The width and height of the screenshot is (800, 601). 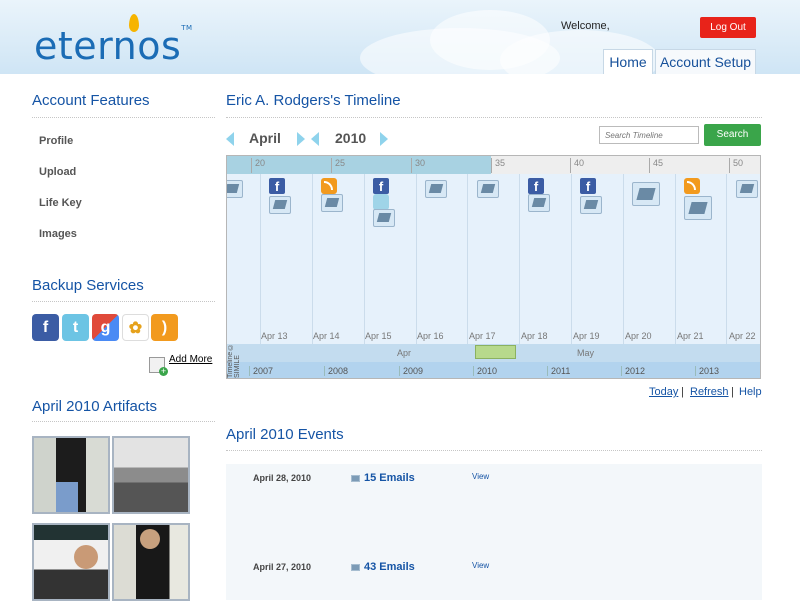 What do you see at coordinates (164, 327) in the screenshot?
I see `rss-icon: )` at bounding box center [164, 327].